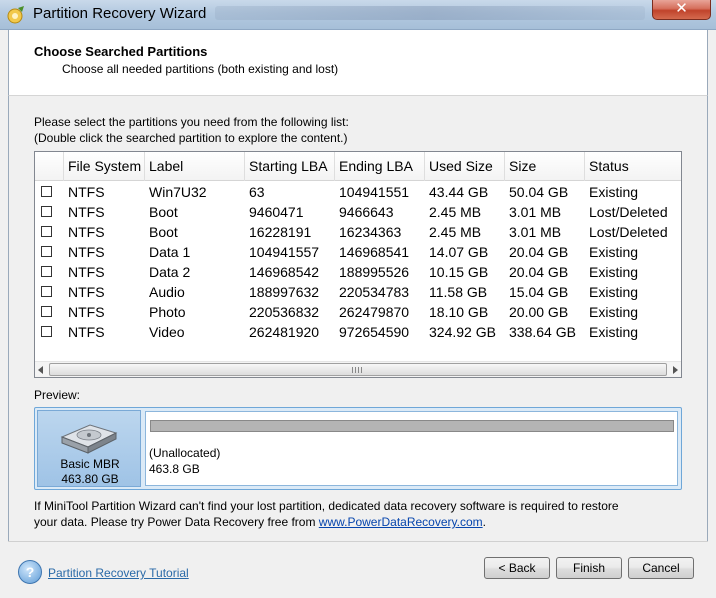 The width and height of the screenshot is (716, 598). What do you see at coordinates (178, 192) in the screenshot?
I see `cell-label: Win7U32` at bounding box center [178, 192].